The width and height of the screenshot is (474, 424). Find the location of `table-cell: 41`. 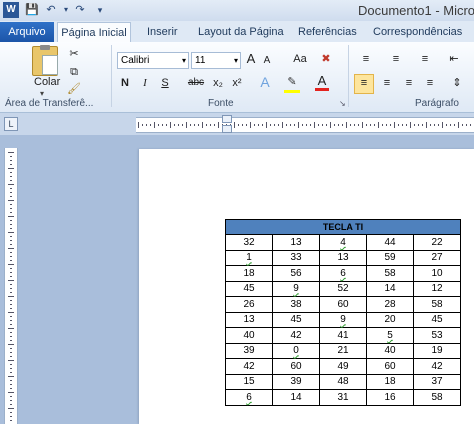

table-cell: 41 is located at coordinates (343, 335).